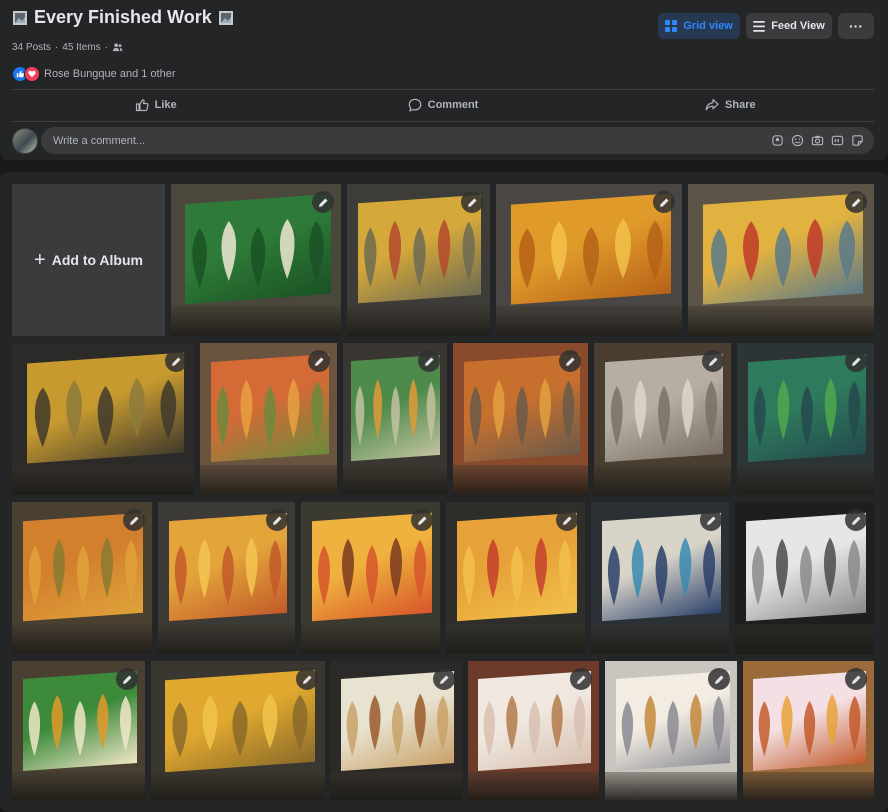 The height and width of the screenshot is (812, 888). I want to click on friends-icon, so click(117, 47).